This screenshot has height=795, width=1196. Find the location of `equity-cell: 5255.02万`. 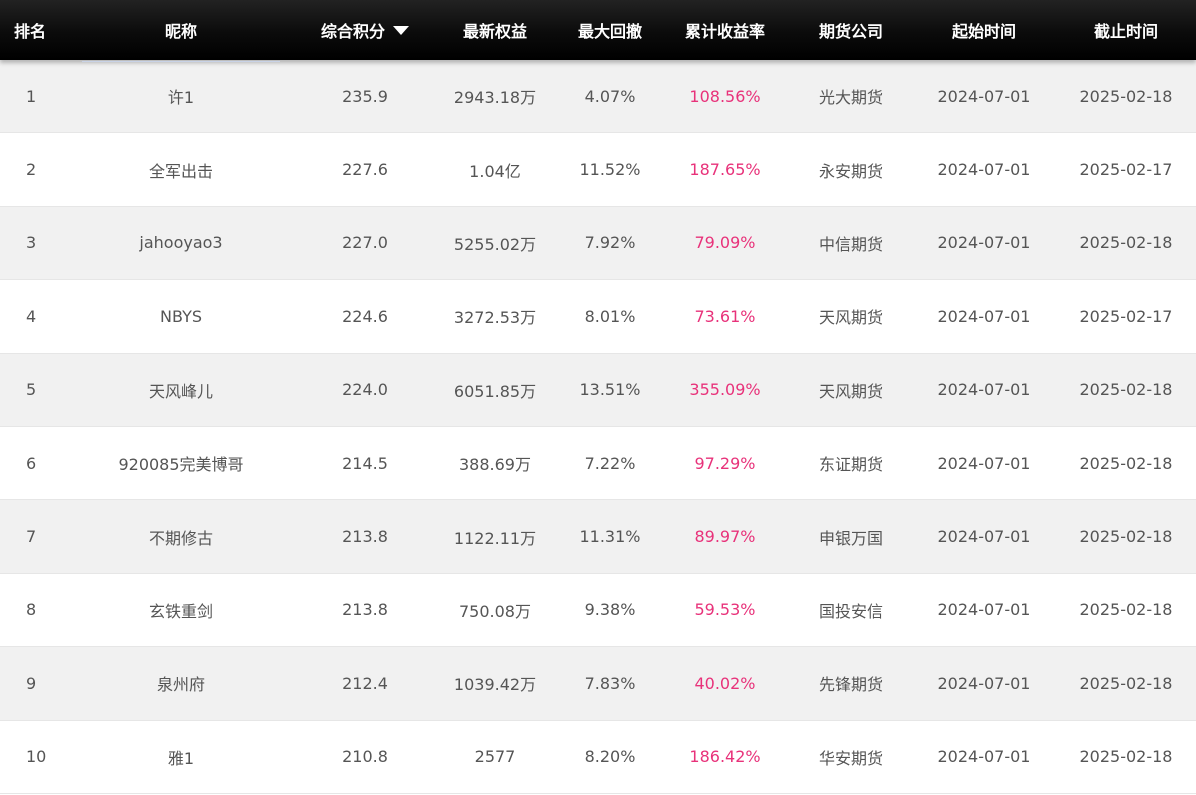

equity-cell: 5255.02万 is located at coordinates (495, 244).